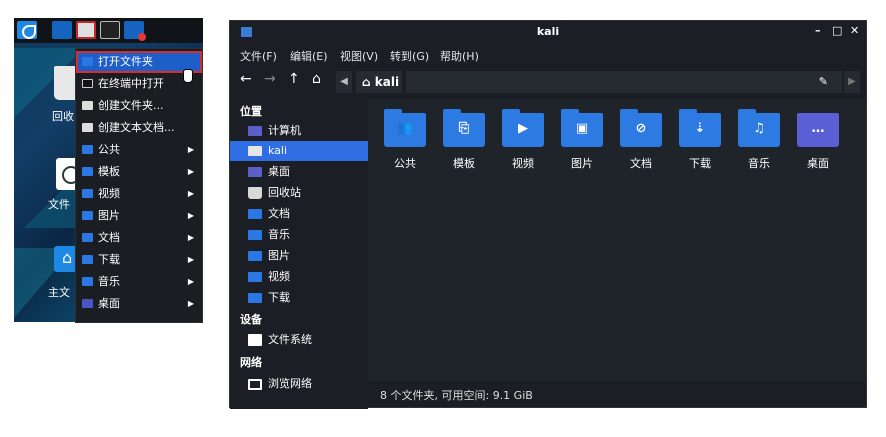 The height and width of the screenshot is (437, 886). What do you see at coordinates (309, 56) in the screenshot?
I see `menu-edit: 编辑(E)` at bounding box center [309, 56].